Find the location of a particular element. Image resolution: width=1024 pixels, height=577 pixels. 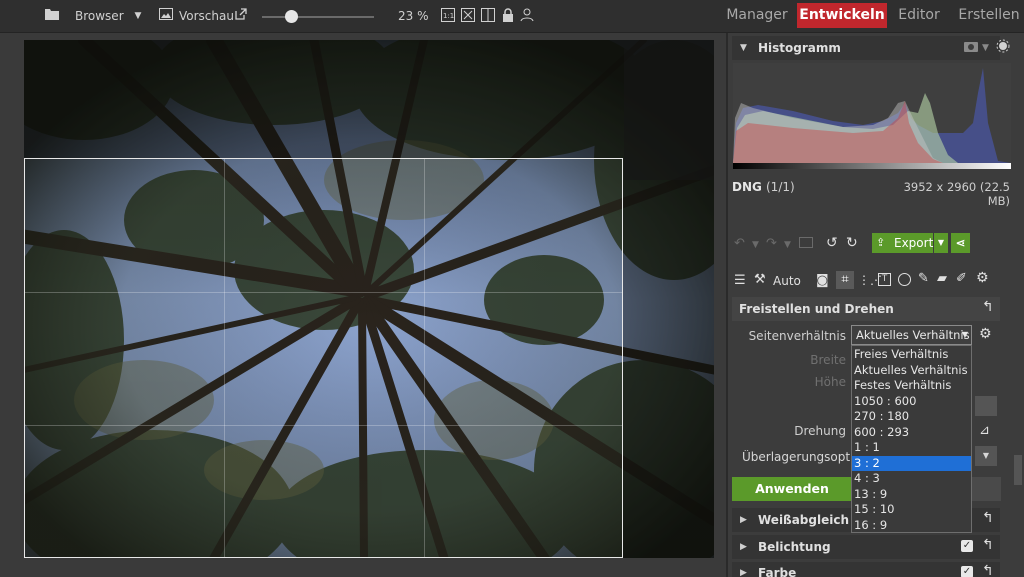

dropdown-option: Aktuelles Verhältnis is located at coordinates (911, 371).